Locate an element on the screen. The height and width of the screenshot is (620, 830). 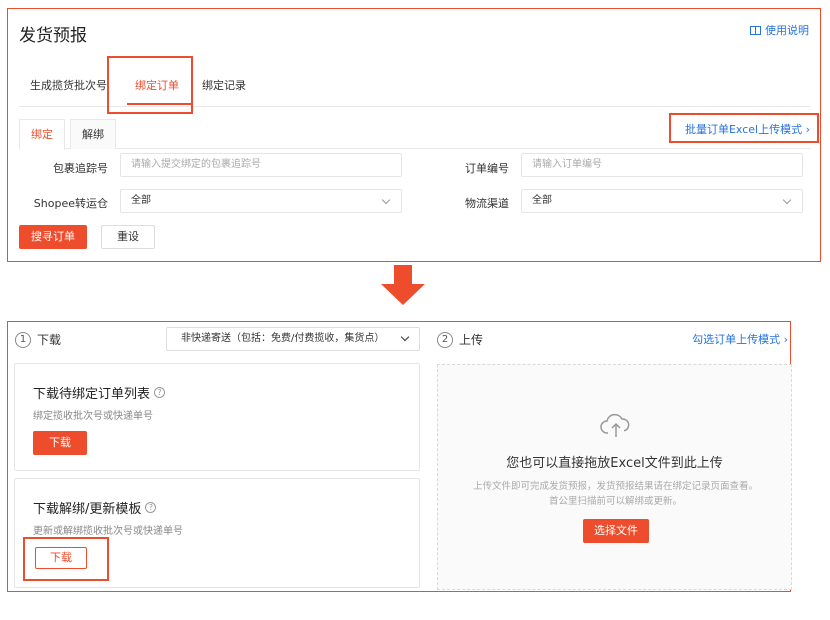
card-title: 下载解绑/更新模板 ? is located at coordinates (95, 507).